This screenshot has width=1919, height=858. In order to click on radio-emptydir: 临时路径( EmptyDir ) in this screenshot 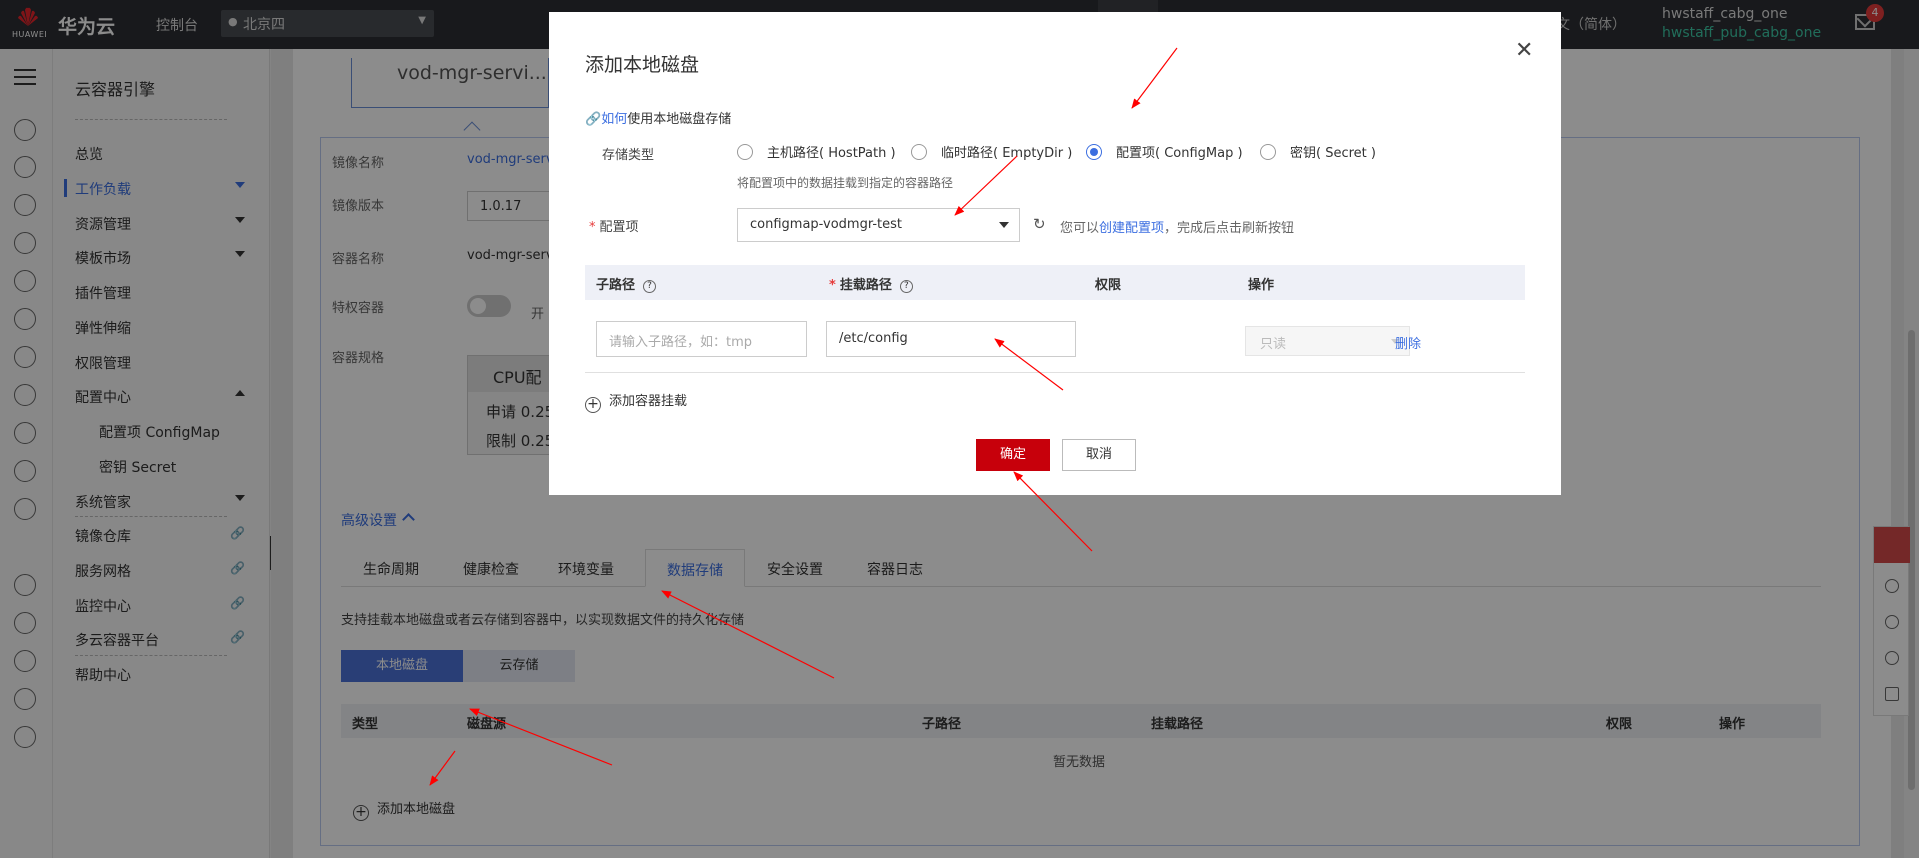, I will do `click(991, 151)`.